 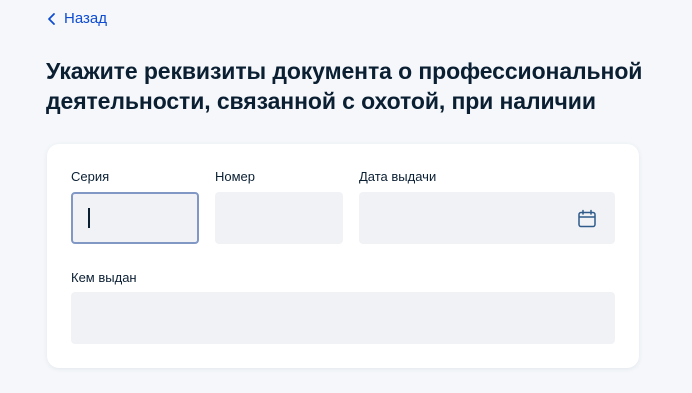 I want to click on back-link: Назад, so click(x=76, y=18).